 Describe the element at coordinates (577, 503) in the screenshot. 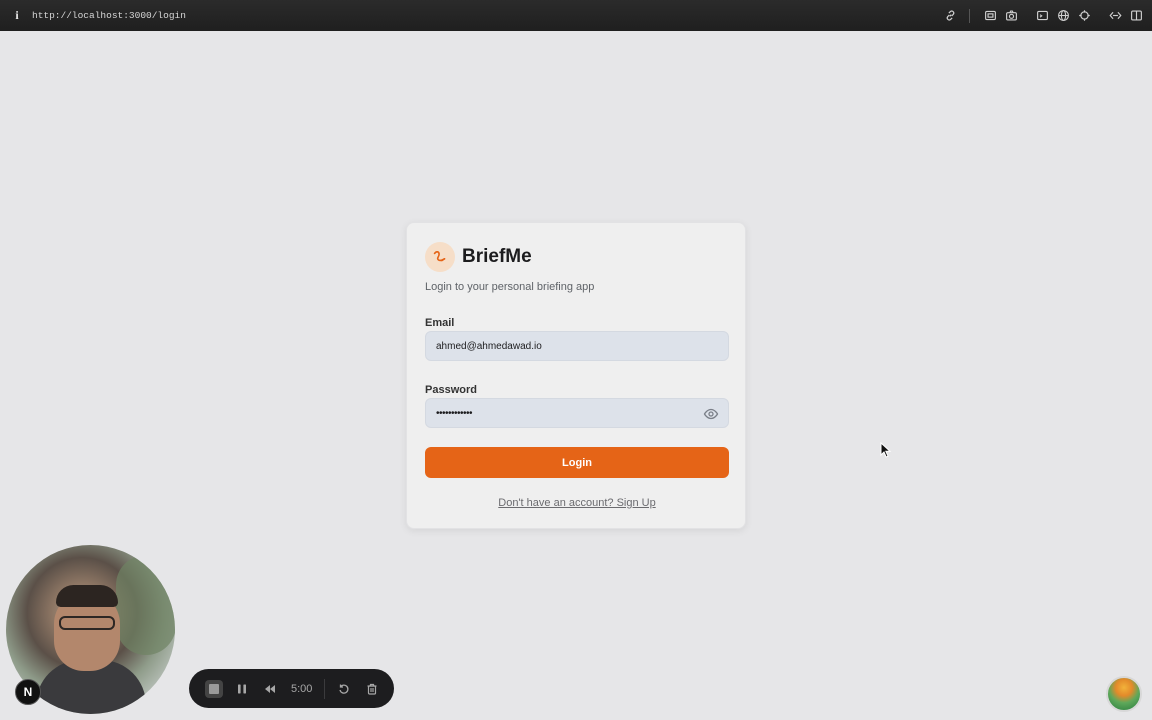

I see `signup-link: Don't have an account? Sign Up` at that location.